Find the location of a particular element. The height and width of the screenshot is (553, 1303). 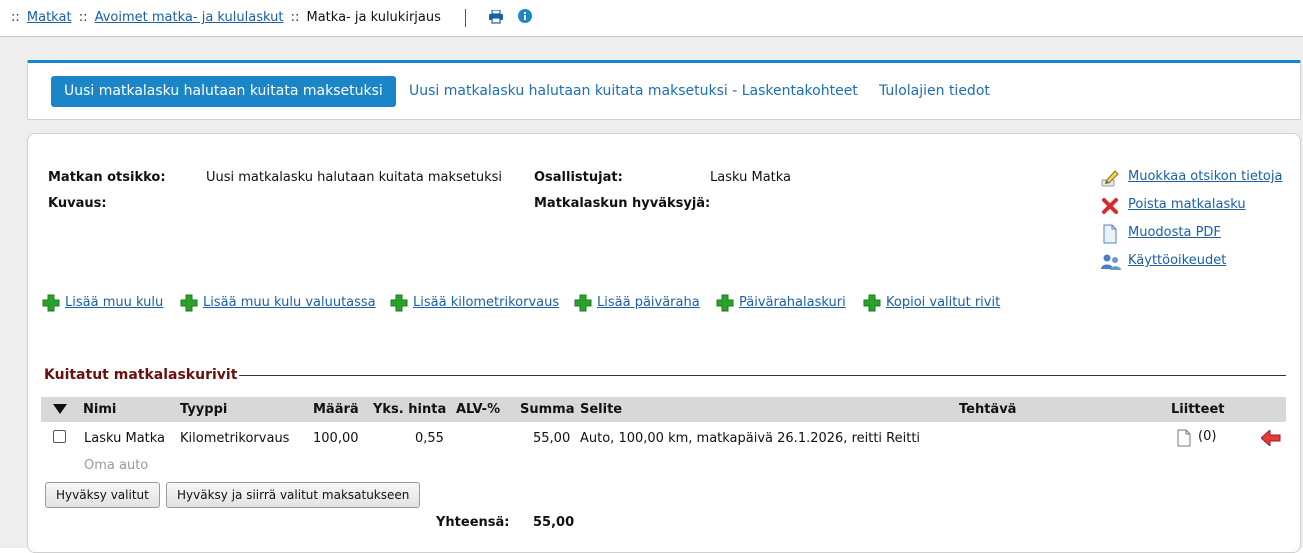

info-icon is located at coordinates (525, 16).